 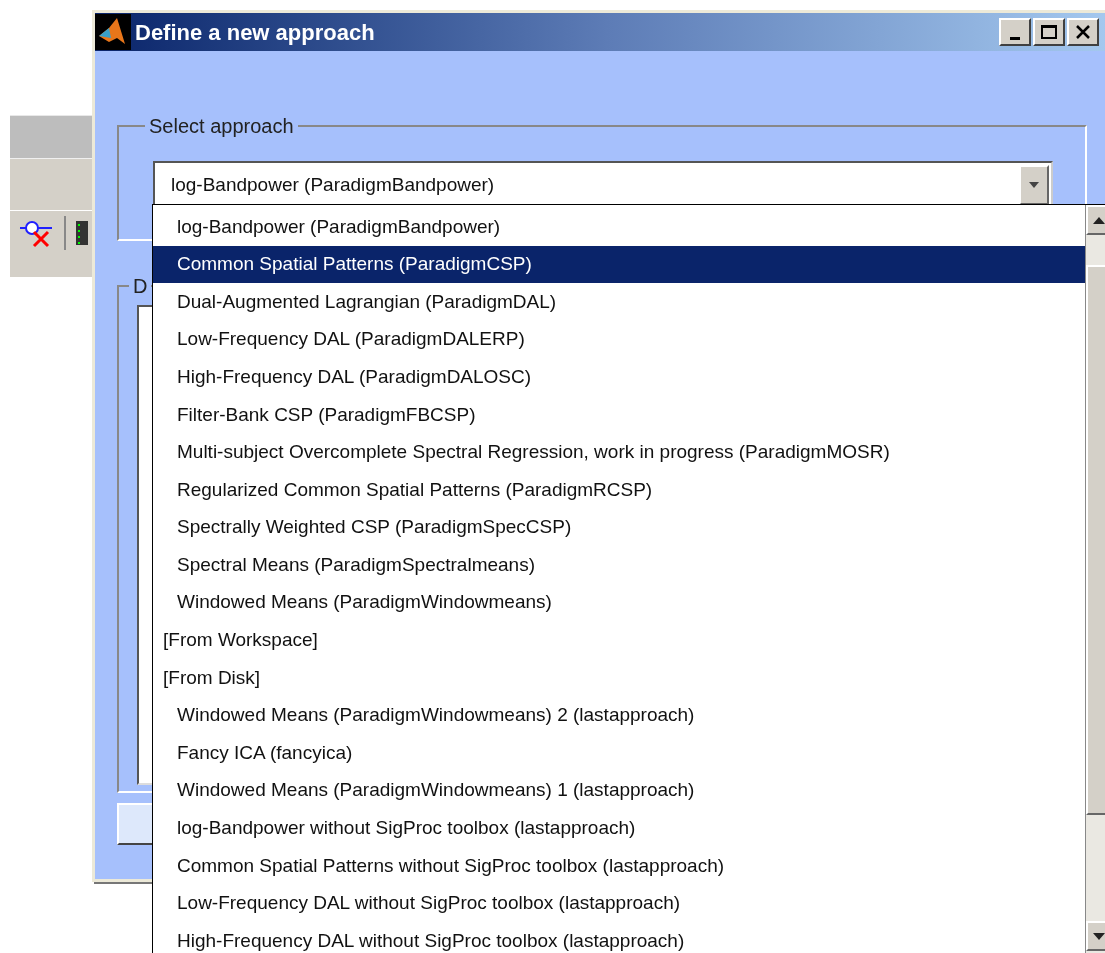 What do you see at coordinates (255, 32) in the screenshot?
I see `window-title: Define a new approach` at bounding box center [255, 32].